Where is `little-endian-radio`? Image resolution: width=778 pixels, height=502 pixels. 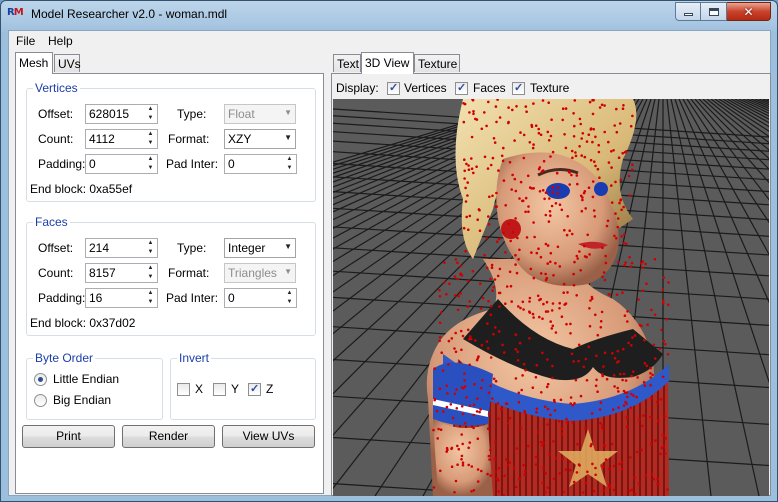 little-endian-radio is located at coordinates (40, 379).